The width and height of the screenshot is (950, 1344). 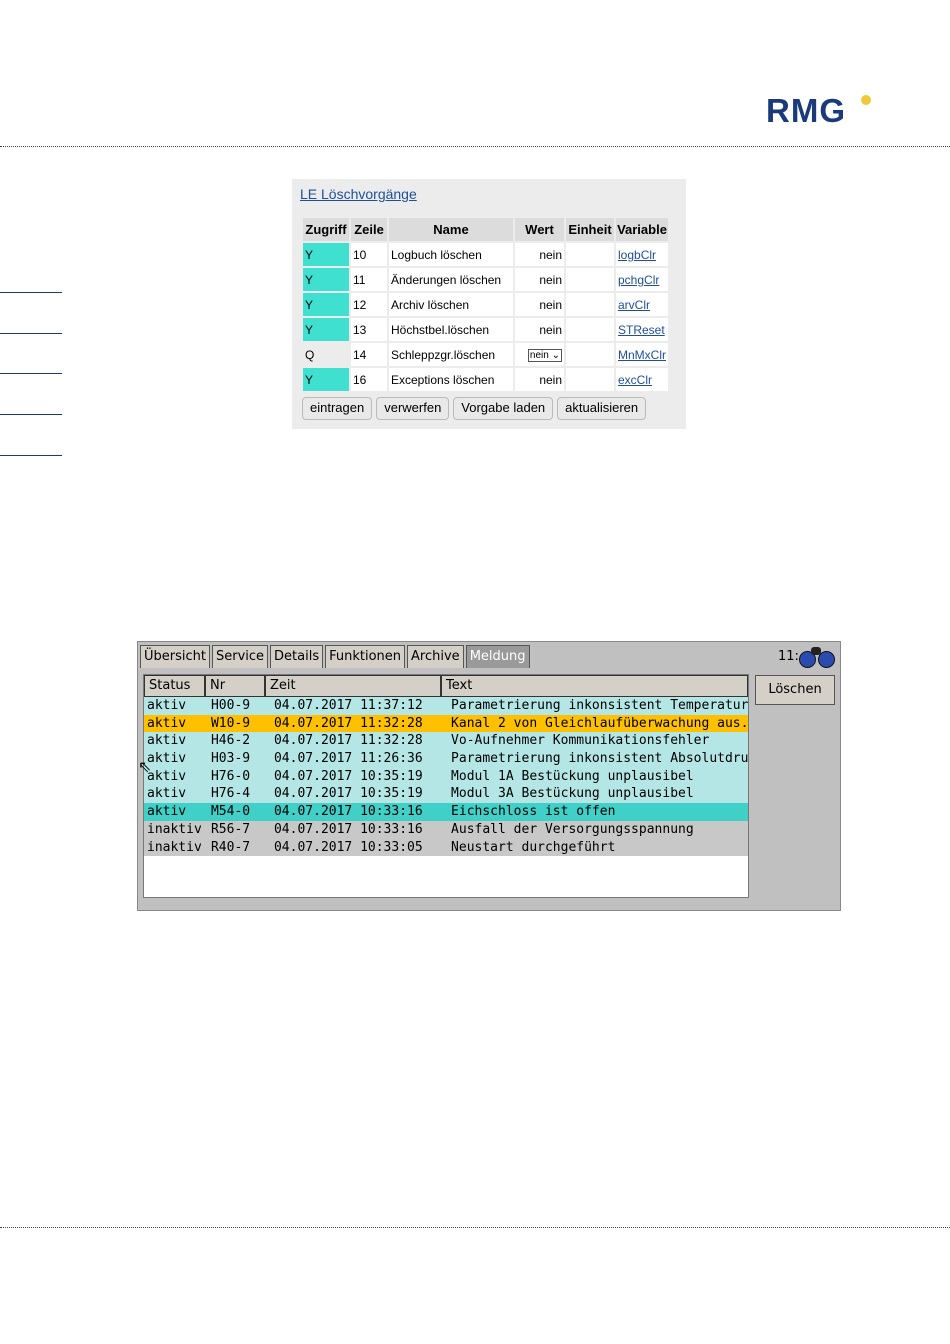 What do you see at coordinates (451, 229) in the screenshot?
I see `column-header-name: Name` at bounding box center [451, 229].